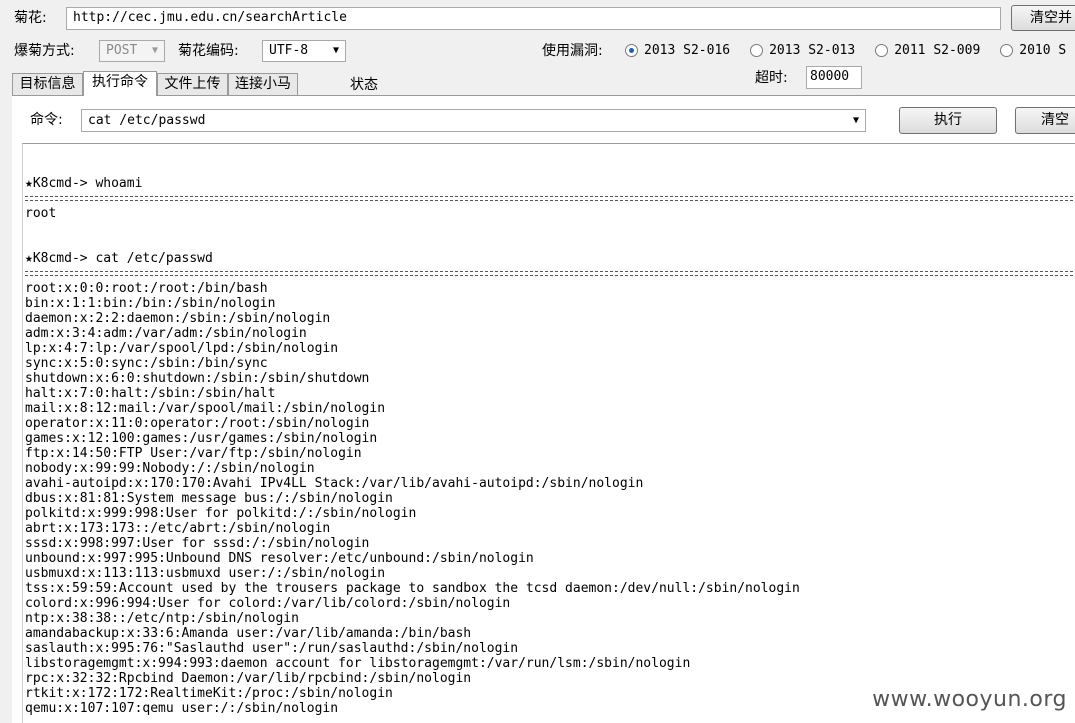  Describe the element at coordinates (1043, 18) in the screenshot. I see `clear-all-button: 清空并` at that location.